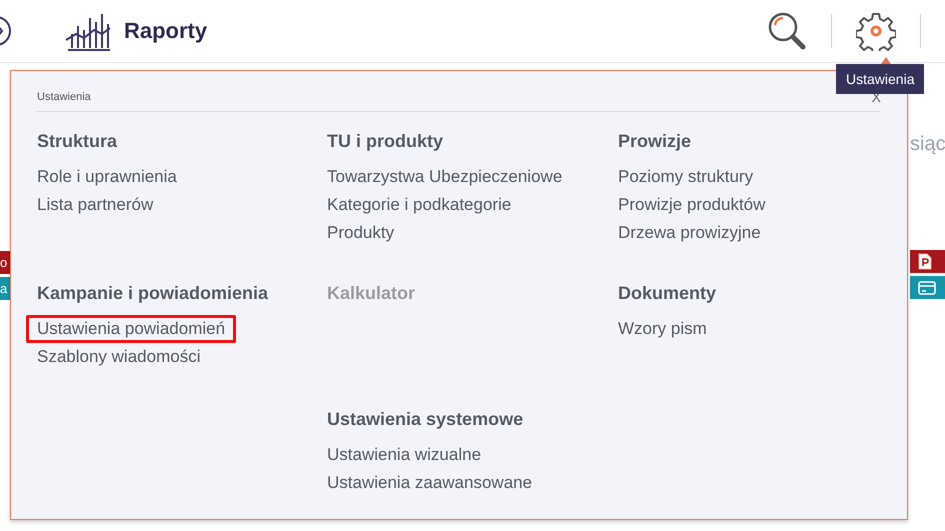  I want to click on menu-link: Poziomy struktury, so click(685, 177).